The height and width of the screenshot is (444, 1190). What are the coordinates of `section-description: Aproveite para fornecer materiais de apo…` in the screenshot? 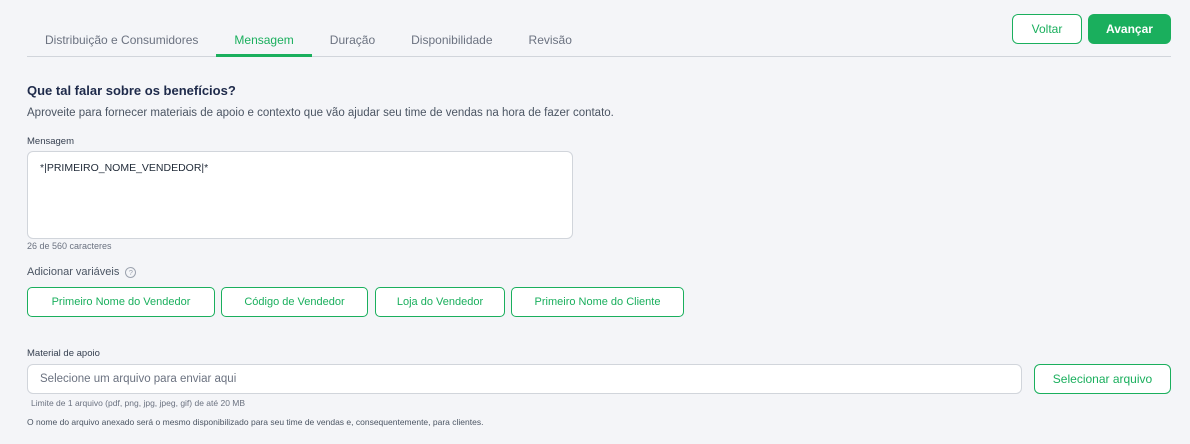 It's located at (320, 113).